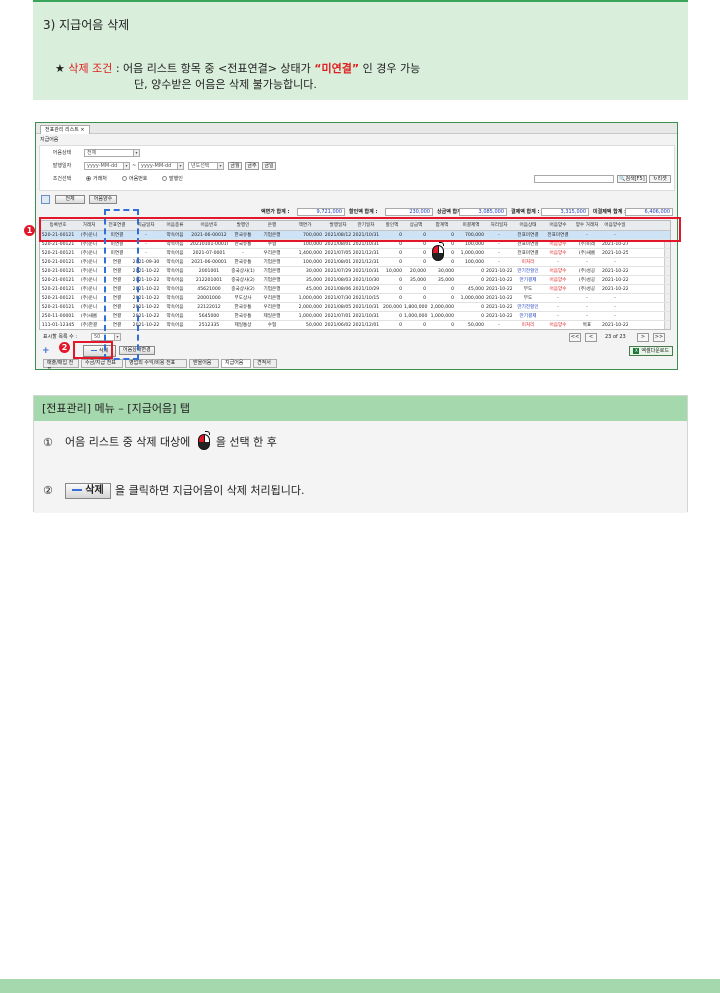  Describe the element at coordinates (243, 298) in the screenshot. I see `table-cell: 부도상사` at that location.